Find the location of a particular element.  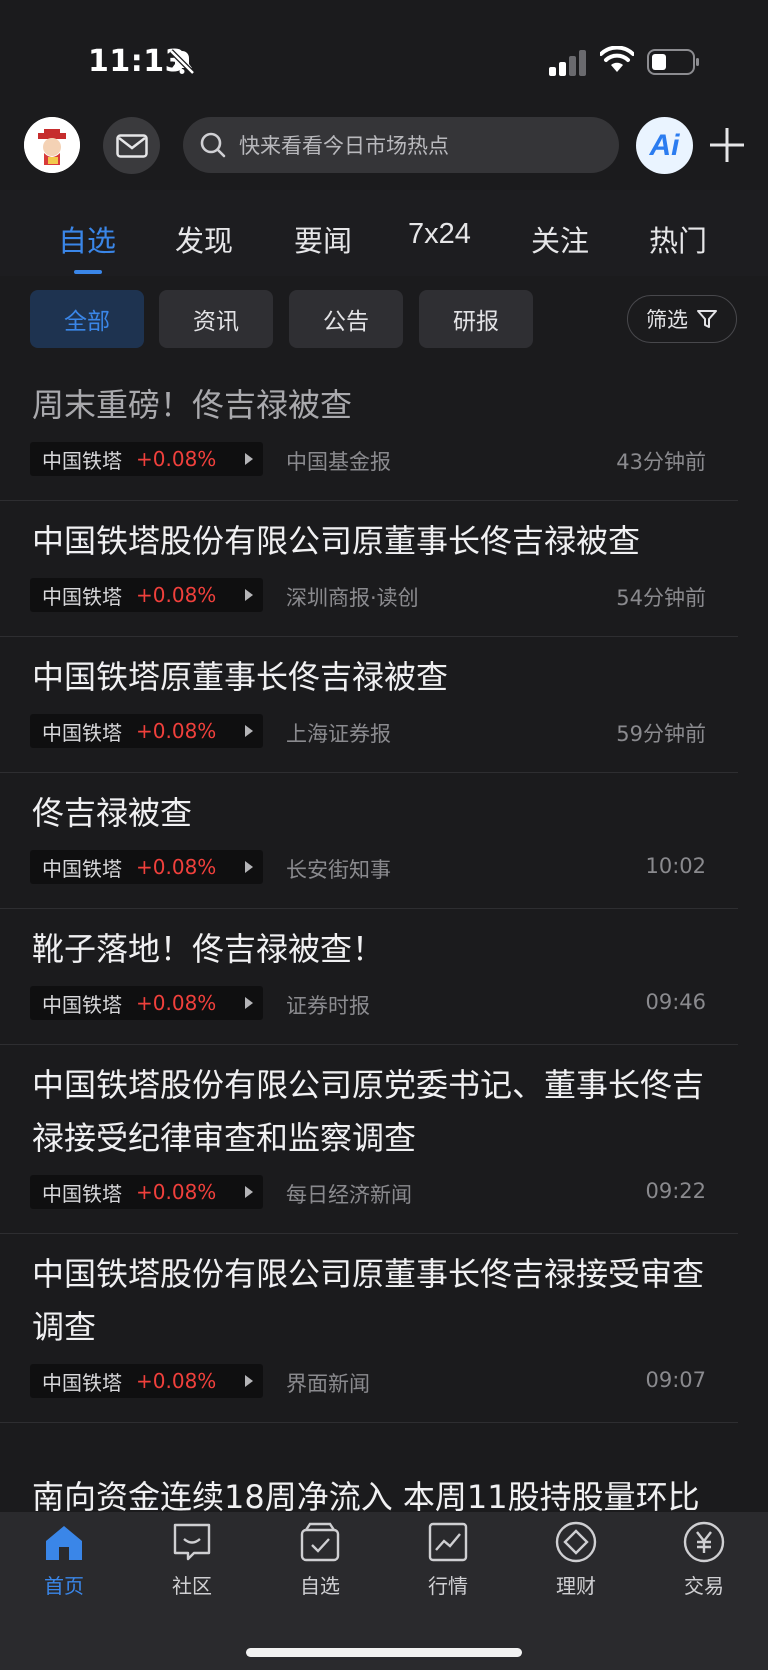

news-title: 靴子落地！佟吉禄被查！ is located at coordinates (369, 949).